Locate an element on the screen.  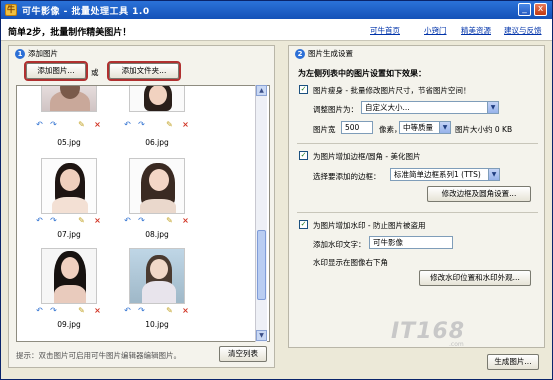
list-item: ↶ ↷ ✎ × 09.jpg is located at coordinates (69, 290).